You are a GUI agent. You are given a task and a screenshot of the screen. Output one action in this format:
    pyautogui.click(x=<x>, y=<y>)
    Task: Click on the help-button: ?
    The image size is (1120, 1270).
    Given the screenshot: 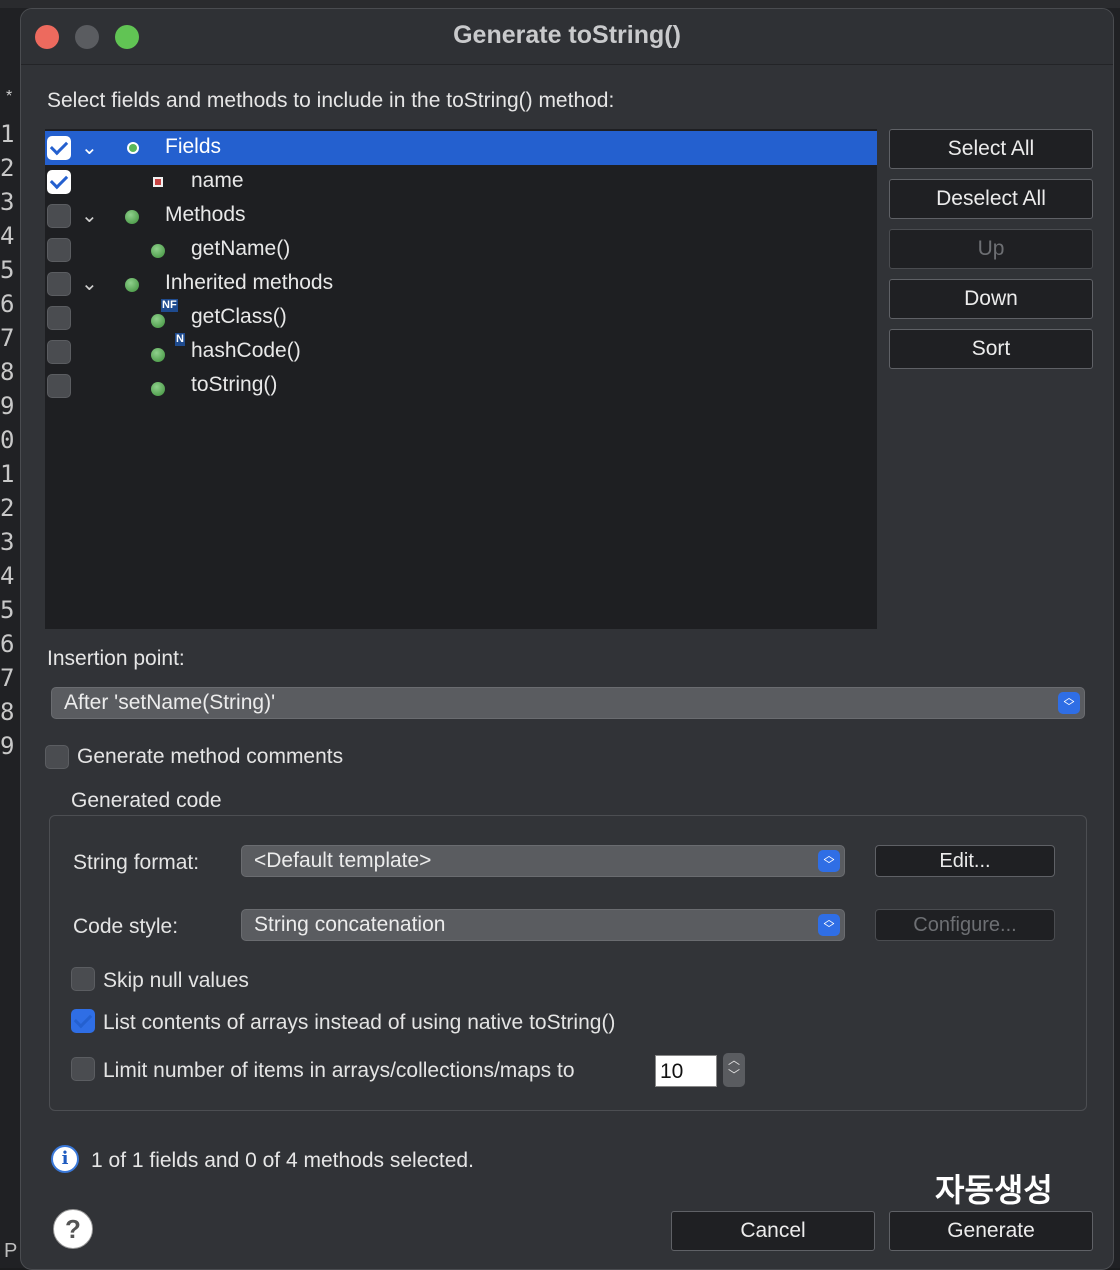 What is the action you would take?
    pyautogui.click(x=73, y=1229)
    